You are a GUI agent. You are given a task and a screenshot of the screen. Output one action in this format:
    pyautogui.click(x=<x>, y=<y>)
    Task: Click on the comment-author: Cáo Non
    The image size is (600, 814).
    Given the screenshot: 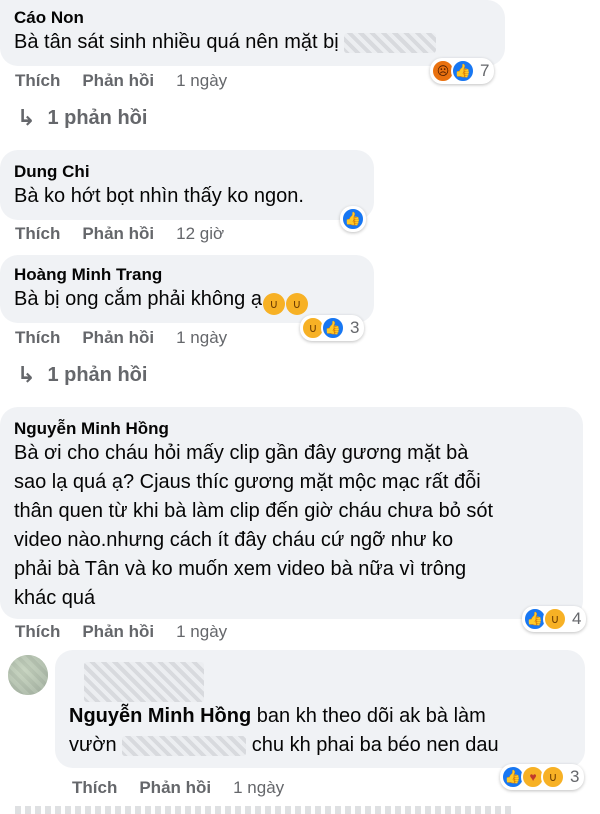 What is the action you would take?
    pyautogui.click(x=252, y=18)
    